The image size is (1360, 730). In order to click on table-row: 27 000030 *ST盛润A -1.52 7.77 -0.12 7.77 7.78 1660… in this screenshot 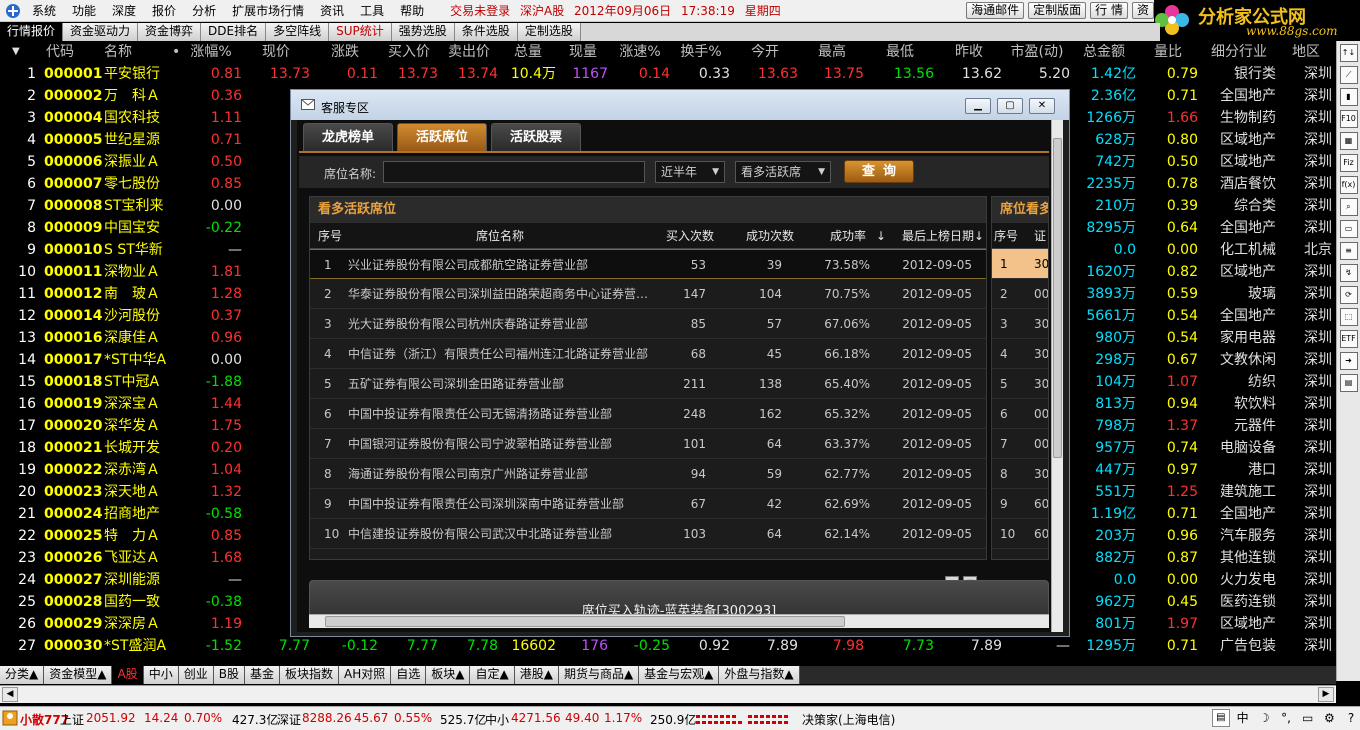, I will do `click(668, 646)`.